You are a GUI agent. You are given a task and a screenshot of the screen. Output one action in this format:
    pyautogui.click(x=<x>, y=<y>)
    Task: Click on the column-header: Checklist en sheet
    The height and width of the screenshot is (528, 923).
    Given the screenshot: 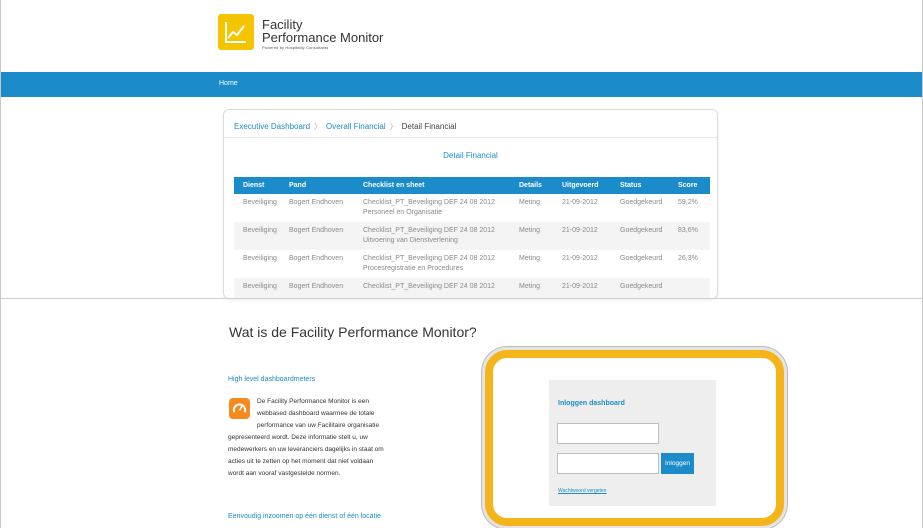 What is the action you would take?
    pyautogui.click(x=432, y=185)
    